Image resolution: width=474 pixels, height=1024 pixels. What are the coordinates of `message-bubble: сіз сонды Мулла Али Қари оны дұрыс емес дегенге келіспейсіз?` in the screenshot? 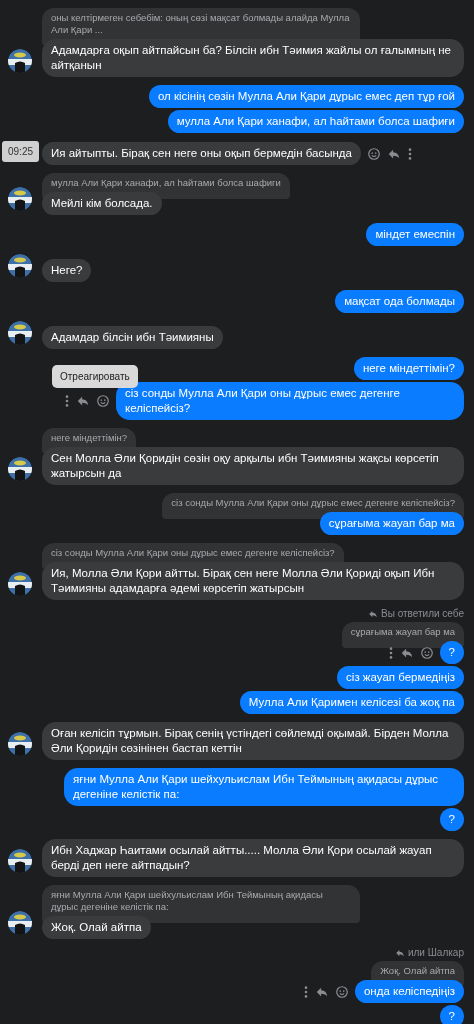 It's located at (290, 401).